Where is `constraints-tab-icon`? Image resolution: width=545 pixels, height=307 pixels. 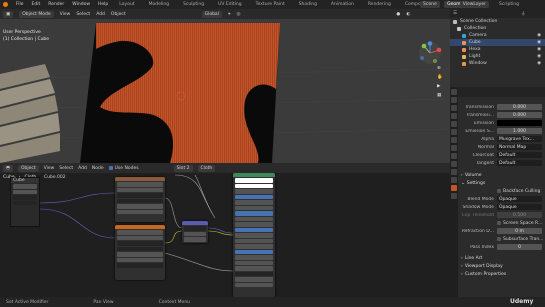
constraints-tab-icon is located at coordinates (454, 172).